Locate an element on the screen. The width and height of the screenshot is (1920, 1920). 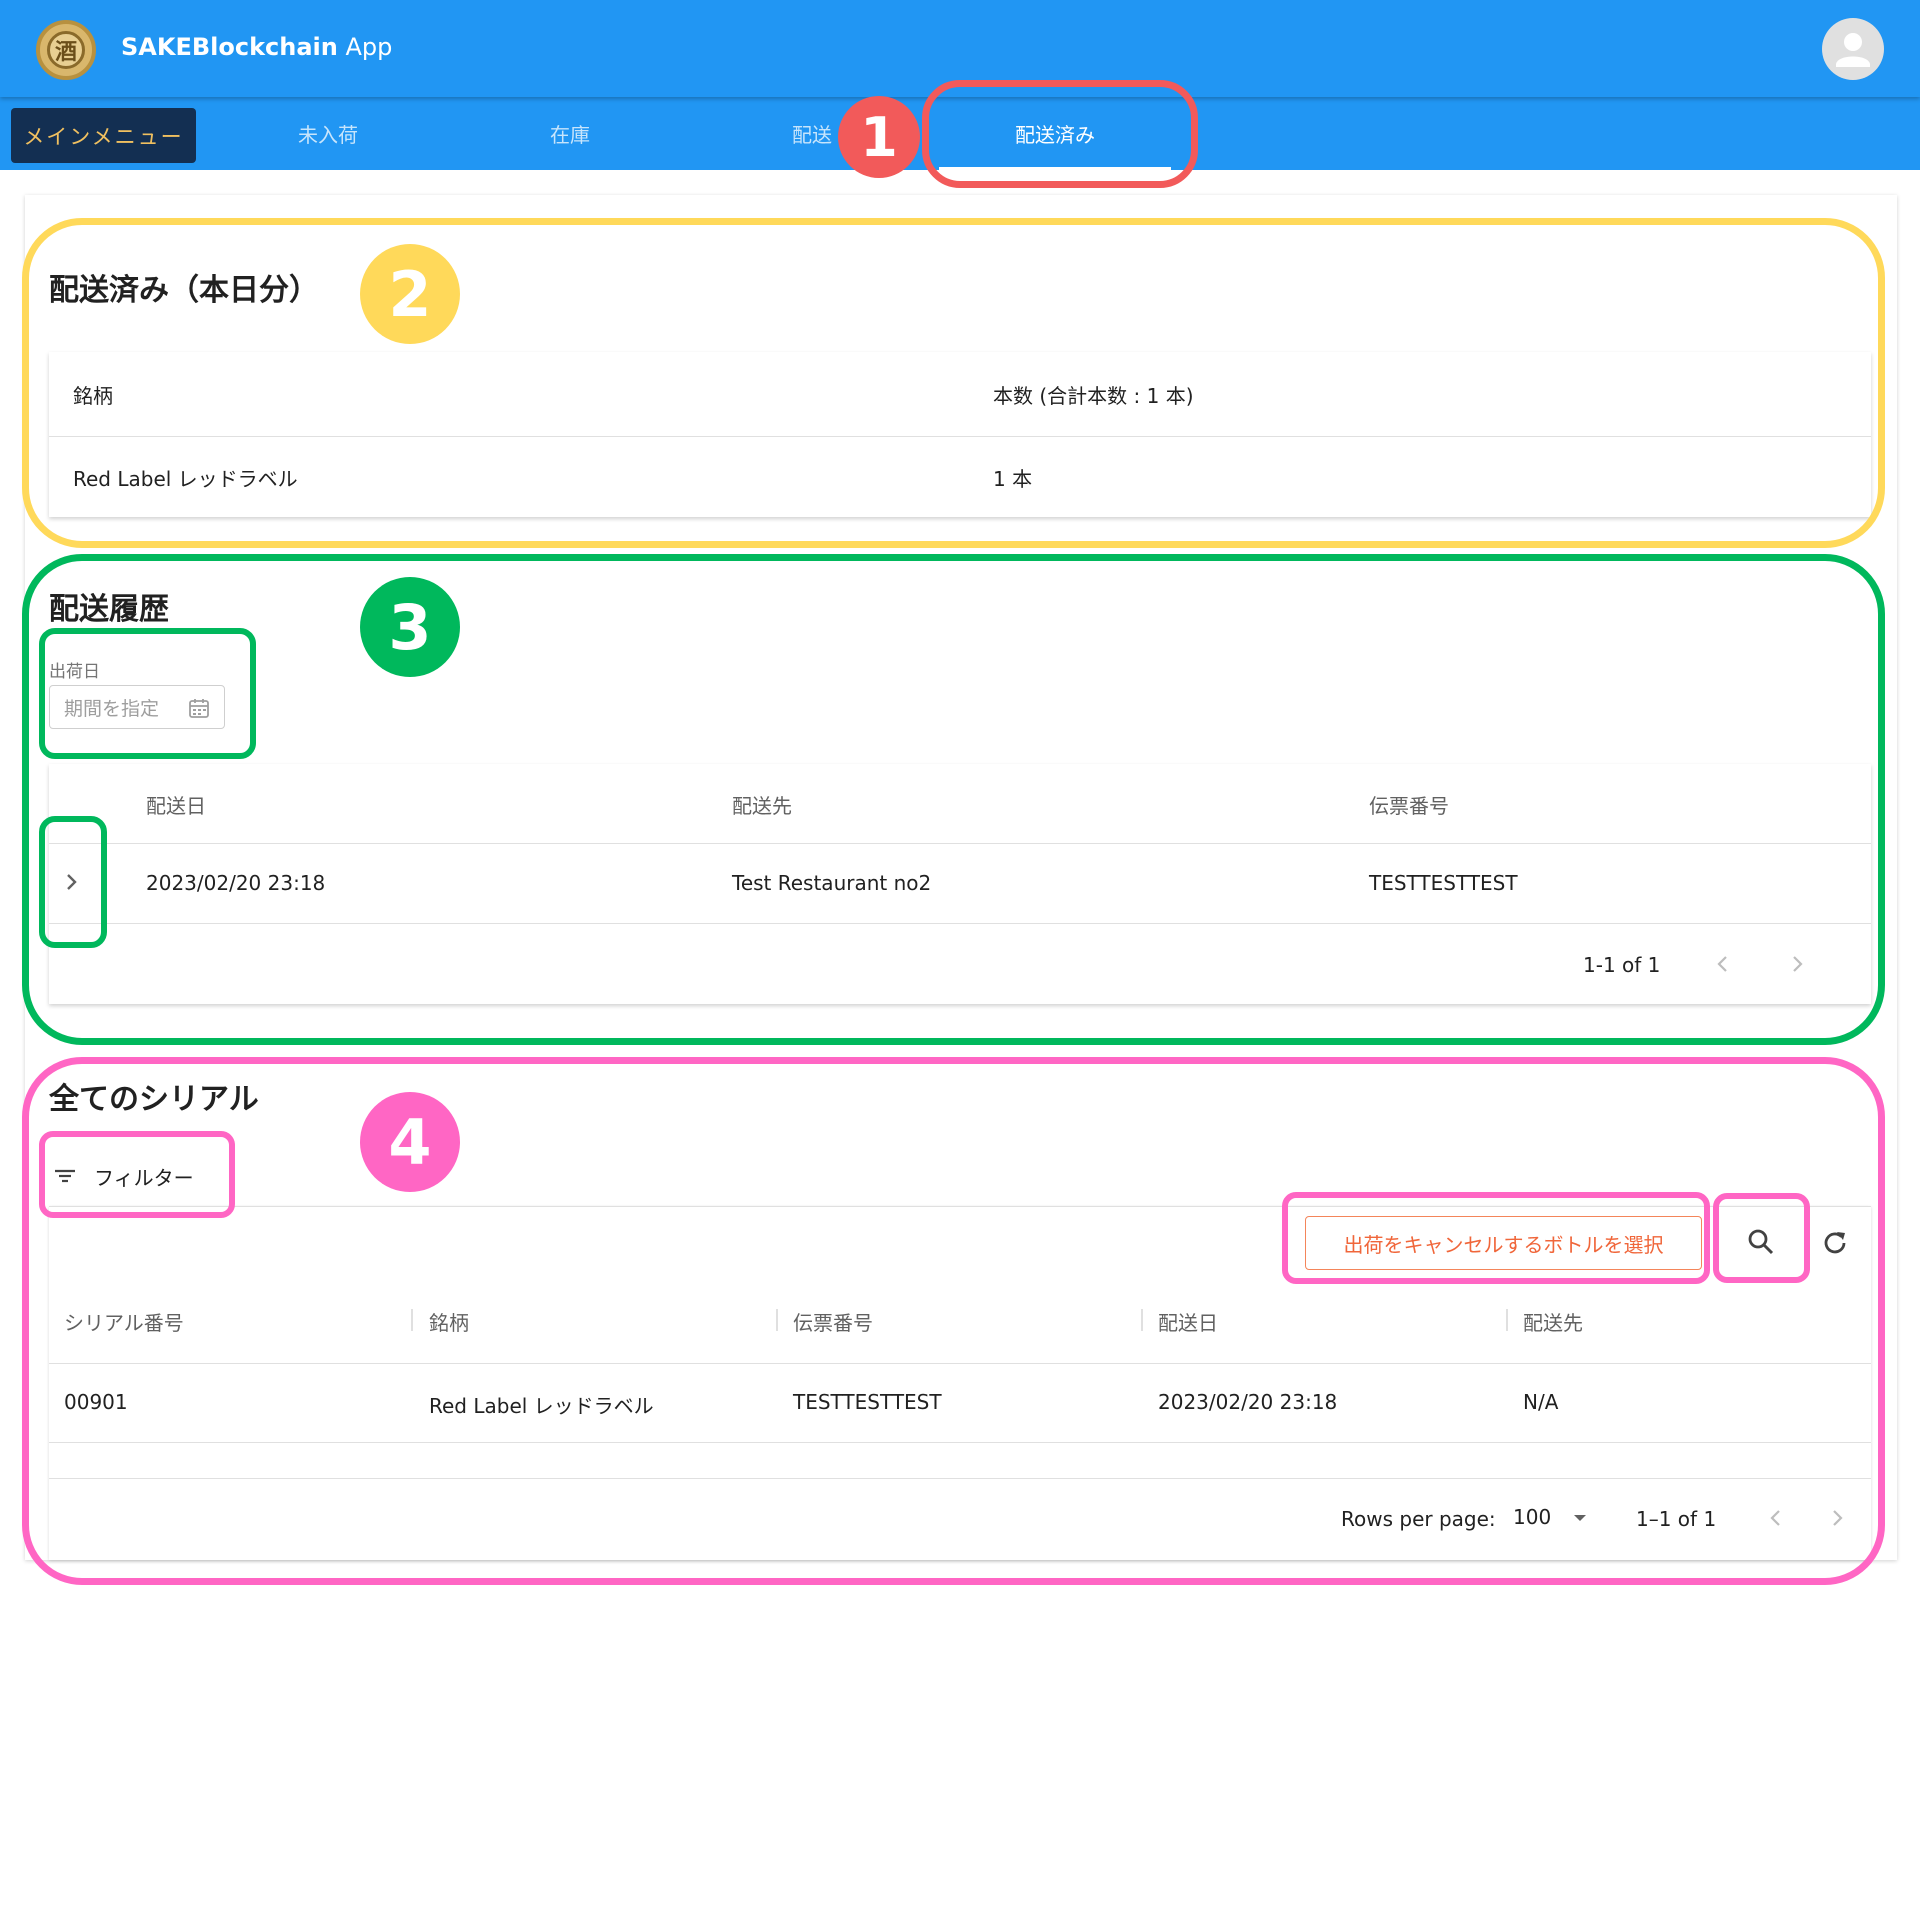
tab-delivered: 配送済み is located at coordinates (1055, 133).